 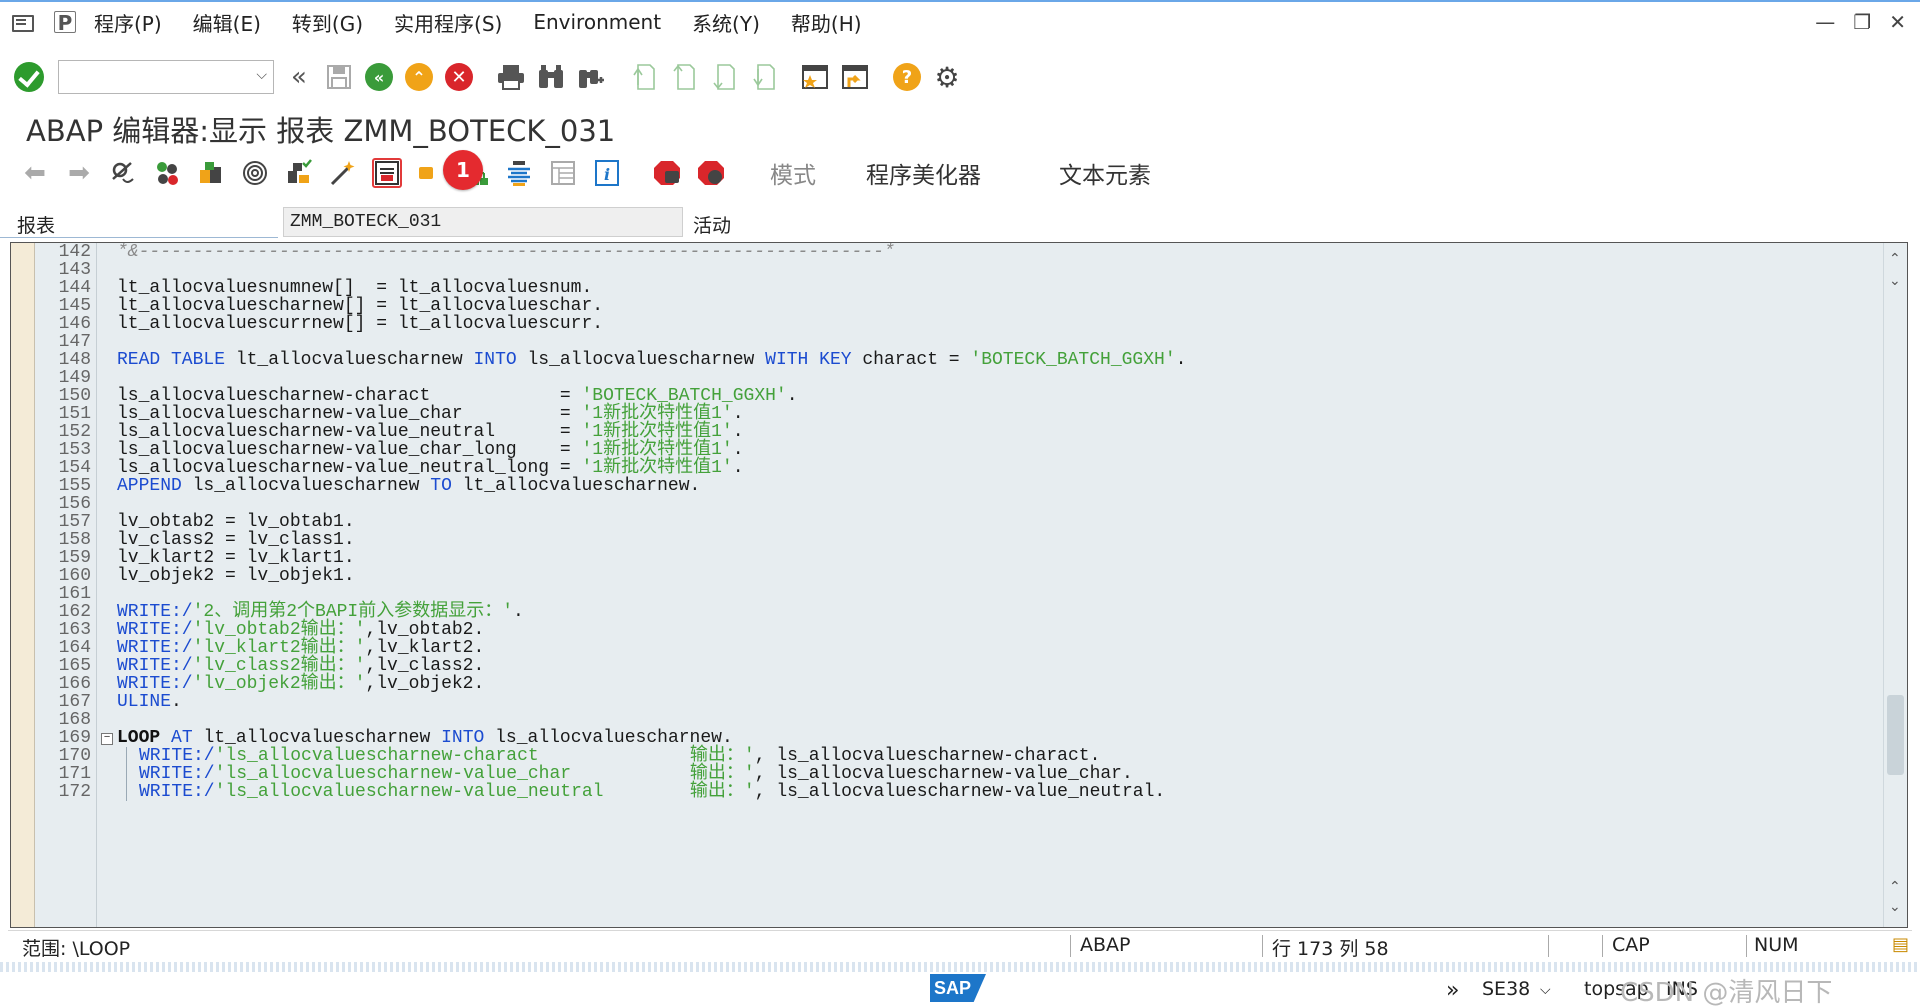 I want to click on code-line: 166 WRITE:/'lv_objek2输出：',lv_objek2., so click(x=941, y=684).